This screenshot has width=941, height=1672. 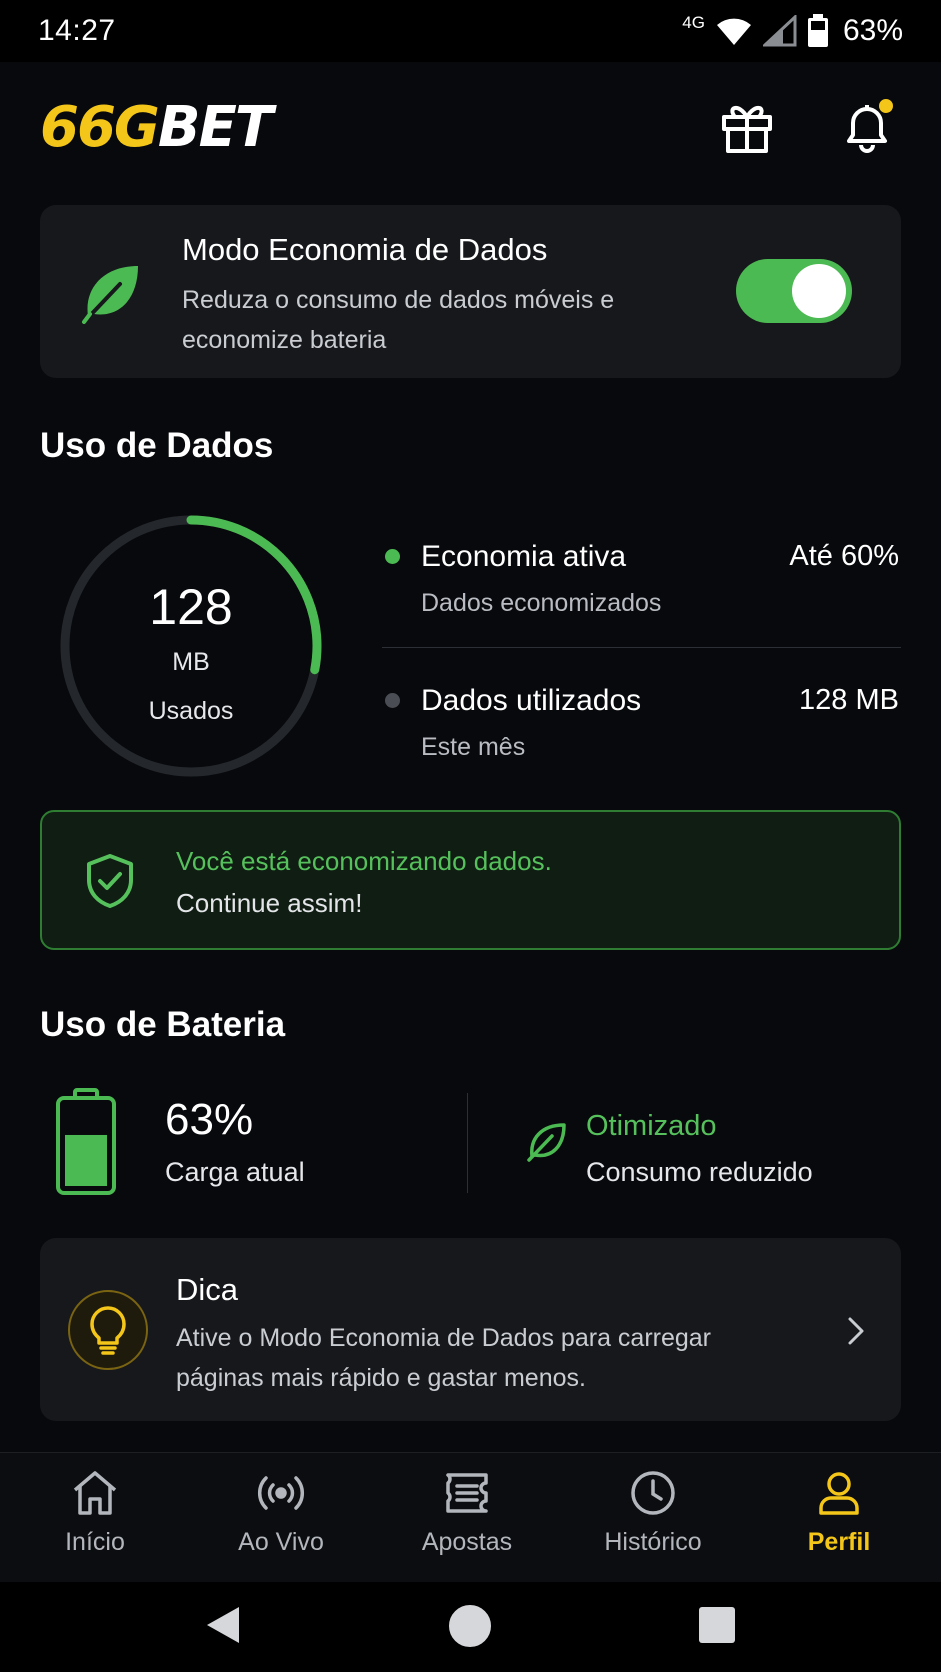 I want to click on app-logo: 66GBET, so click(x=156, y=127).